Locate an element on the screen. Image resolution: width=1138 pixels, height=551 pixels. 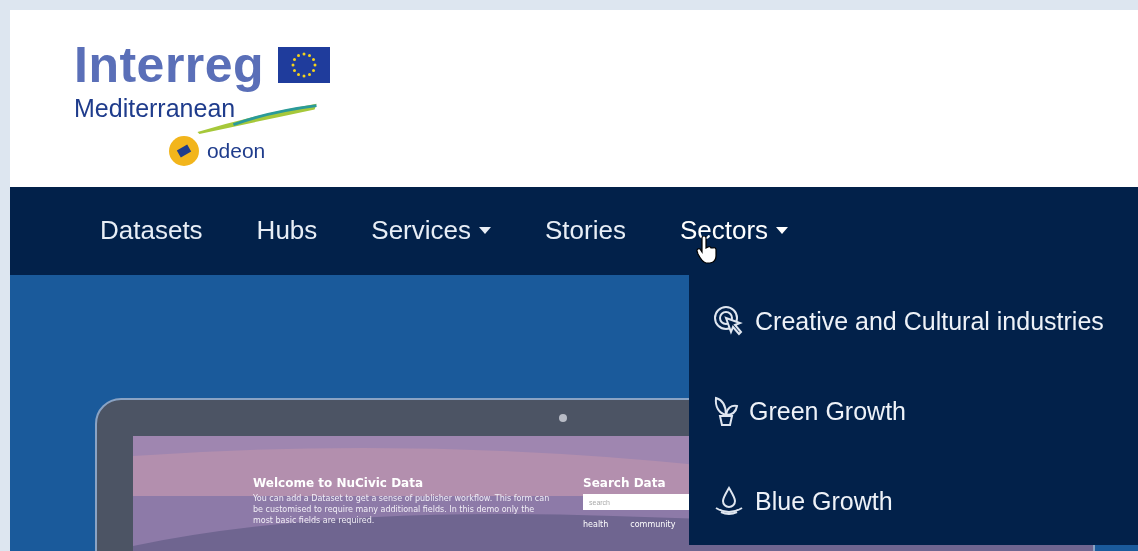
nav-link: Services is located at coordinates (431, 231).